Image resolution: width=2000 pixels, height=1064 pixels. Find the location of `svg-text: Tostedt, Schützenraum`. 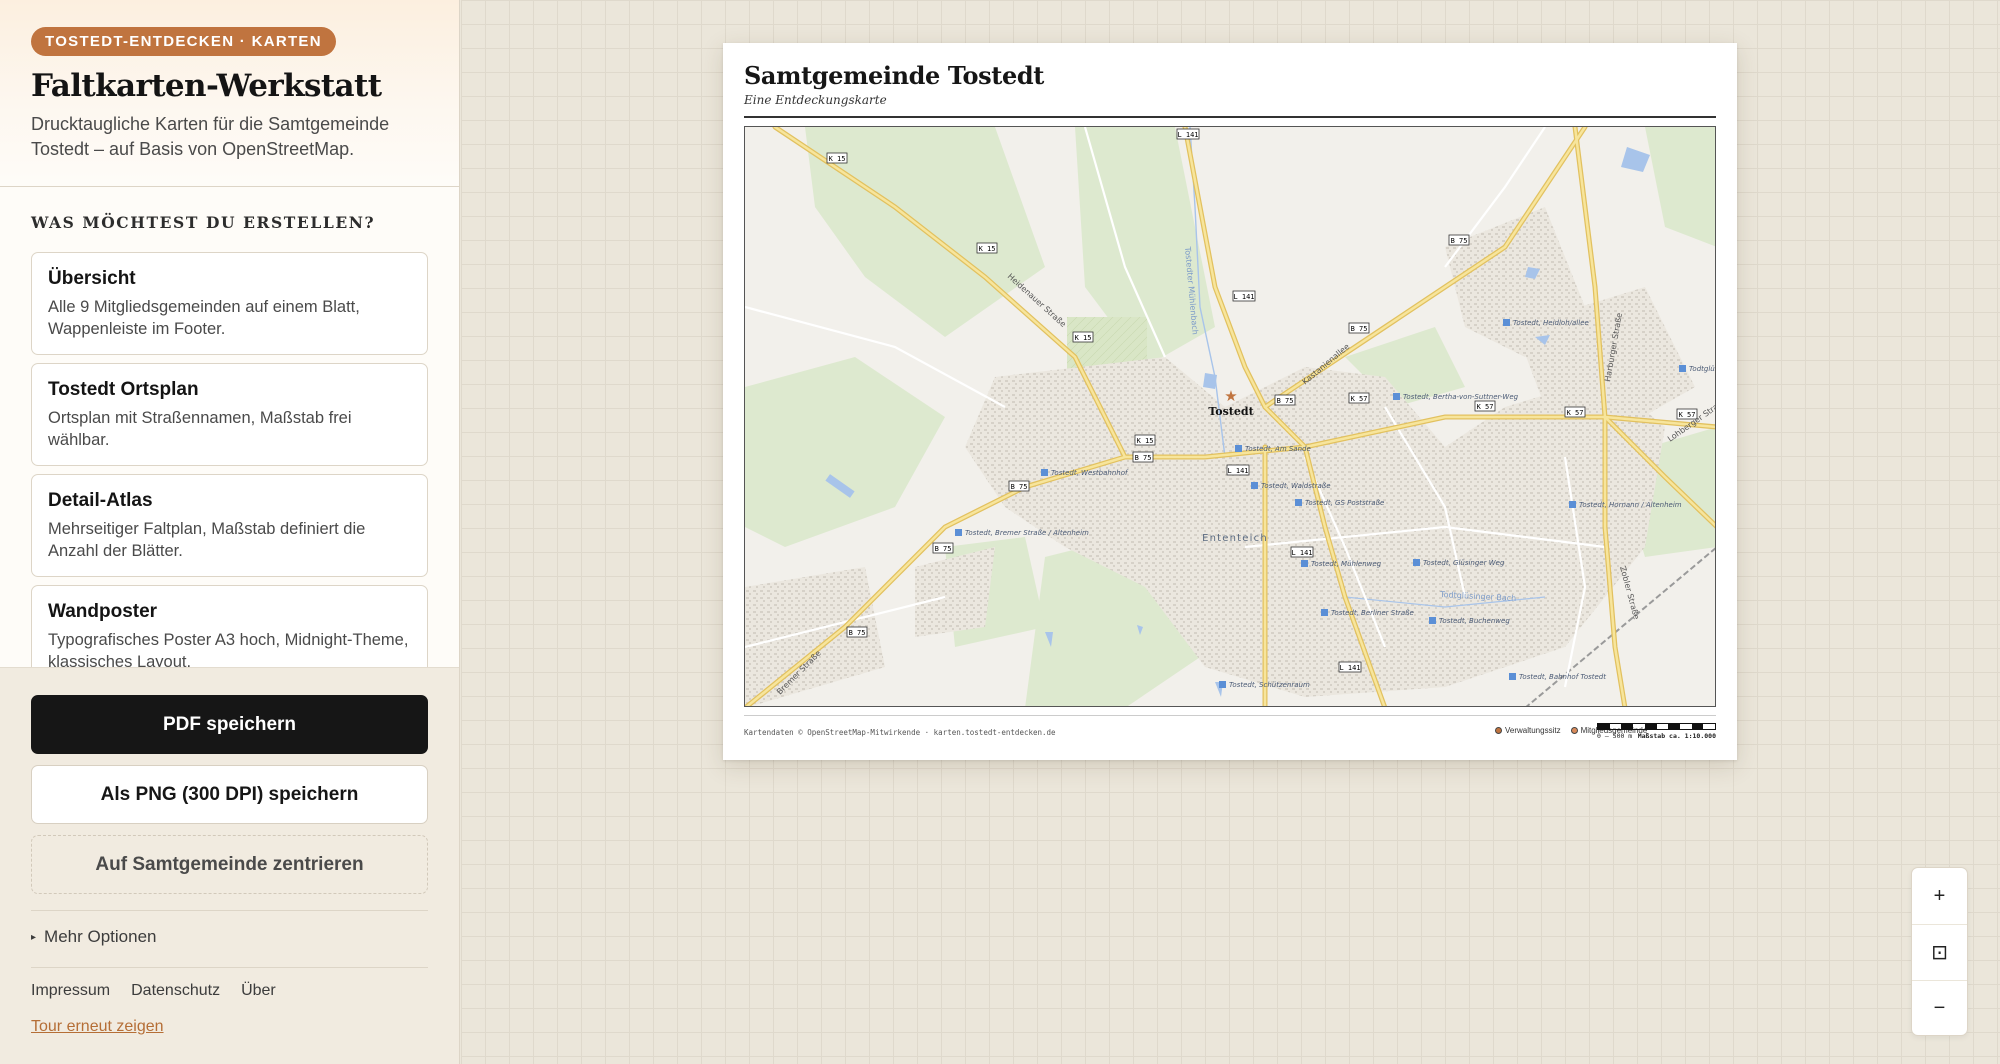

svg-text: Tostedt, Schützenraum is located at coordinates (1269, 685).